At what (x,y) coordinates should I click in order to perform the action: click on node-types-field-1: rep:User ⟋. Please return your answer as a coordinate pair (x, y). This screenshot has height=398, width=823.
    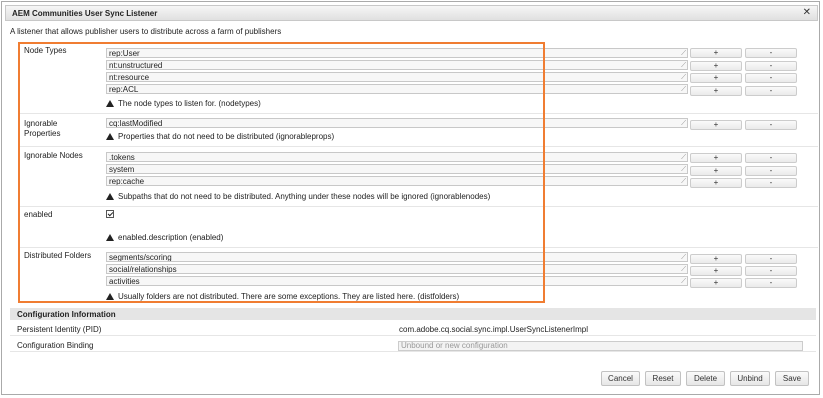
    Looking at the image, I should click on (397, 53).